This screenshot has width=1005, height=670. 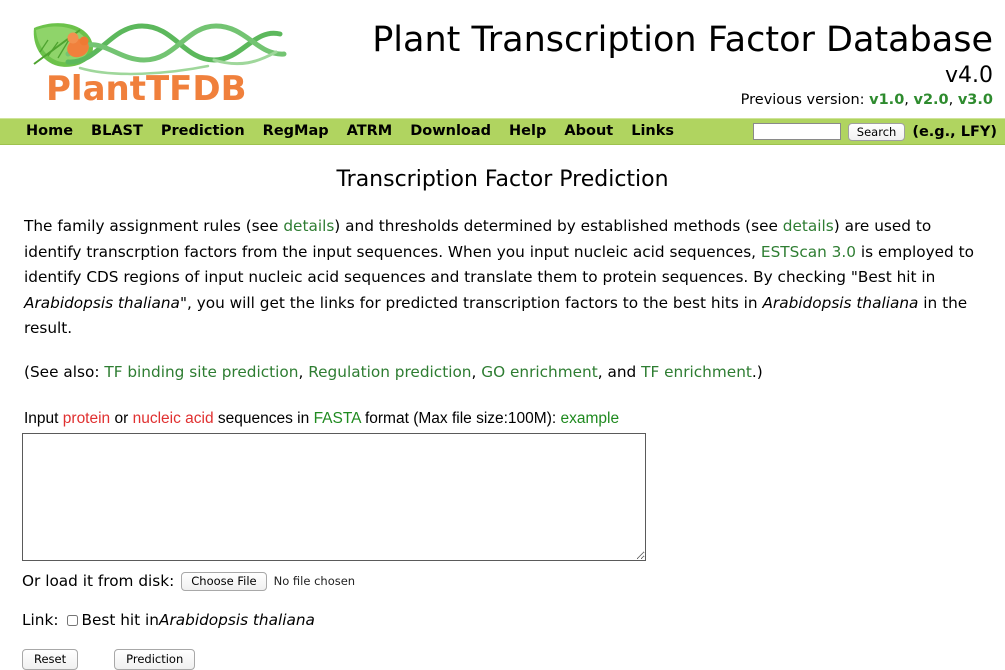 What do you see at coordinates (370, 131) in the screenshot?
I see `nav-item-atrm: ATRM` at bounding box center [370, 131].